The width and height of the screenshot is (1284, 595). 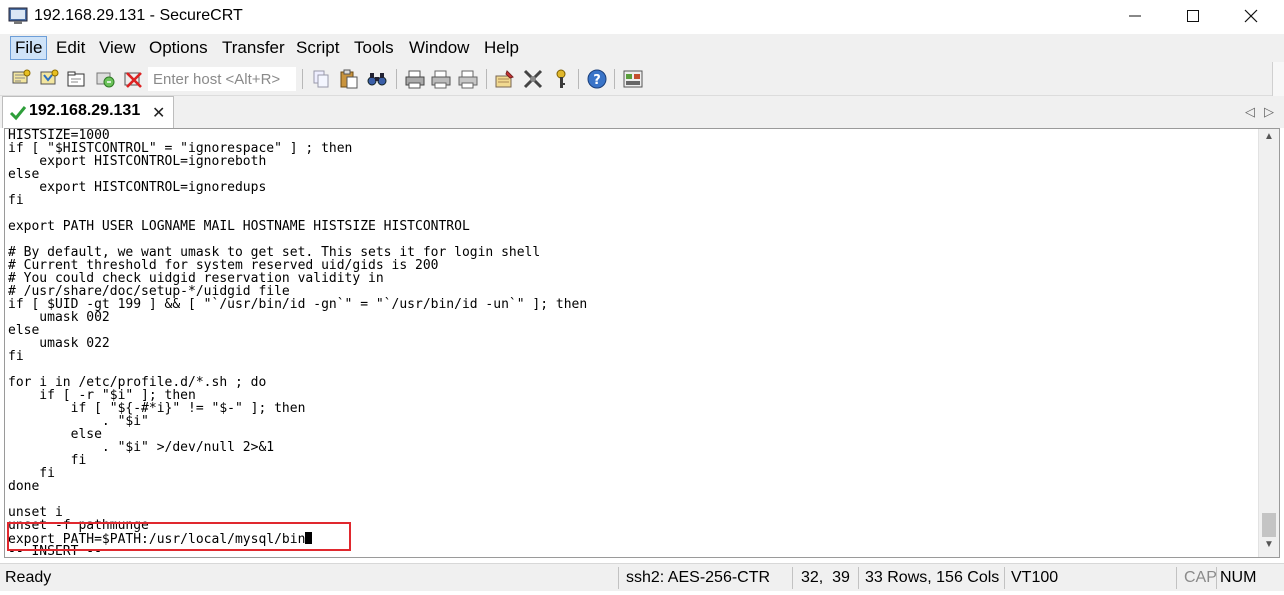 What do you see at coordinates (1269, 525) in the screenshot?
I see `scrollbar-thumb` at bounding box center [1269, 525].